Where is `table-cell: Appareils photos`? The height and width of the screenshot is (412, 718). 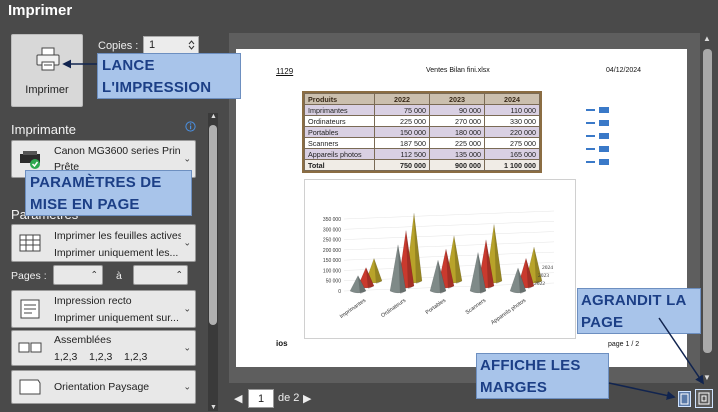 table-cell: Appareils photos is located at coordinates (339, 154).